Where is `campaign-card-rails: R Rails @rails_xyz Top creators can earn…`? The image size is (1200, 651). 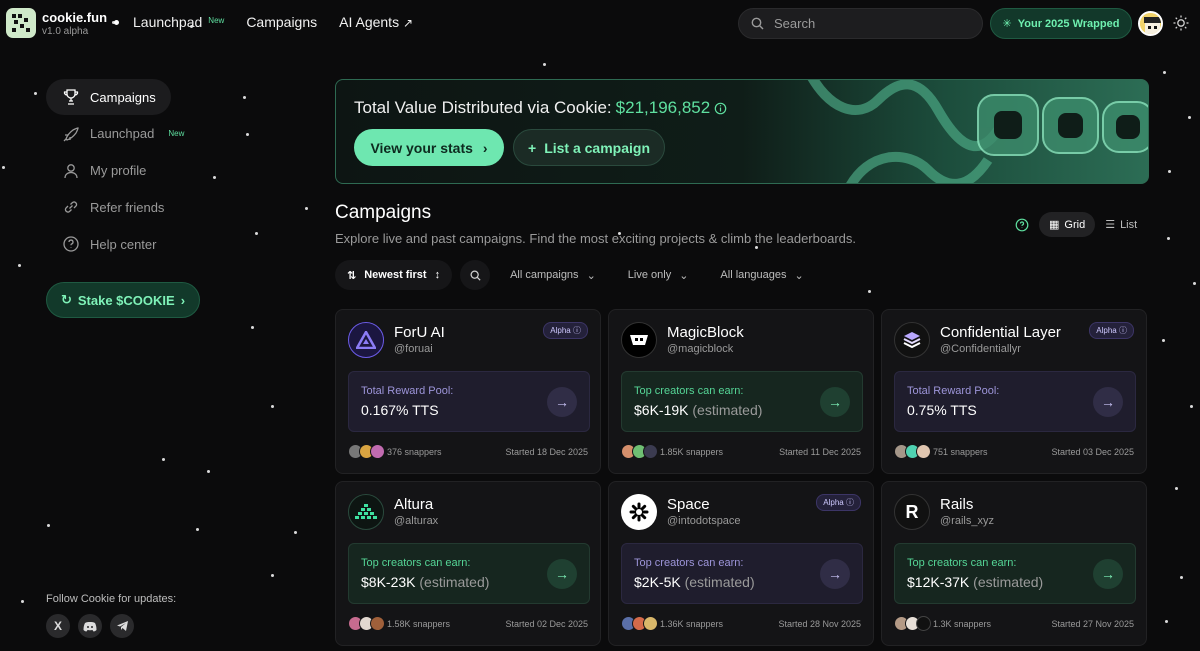
campaign-card-rails: R Rails @rails_xyz Top creators can earn… is located at coordinates (1014, 563).